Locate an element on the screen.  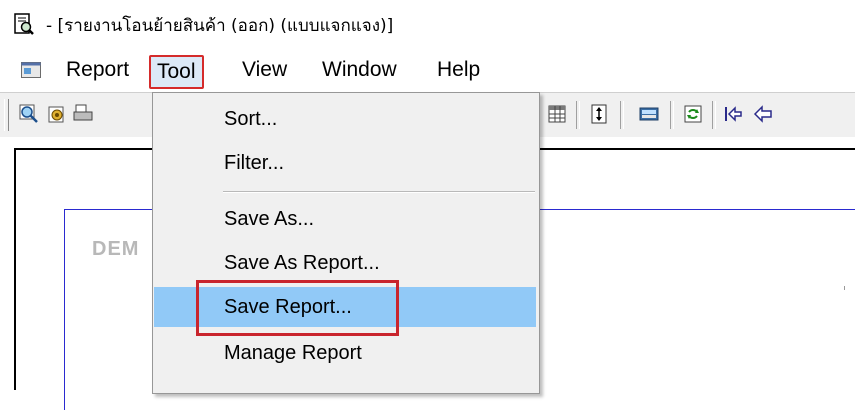
menu-item-label: Manage Report is located at coordinates (293, 353).